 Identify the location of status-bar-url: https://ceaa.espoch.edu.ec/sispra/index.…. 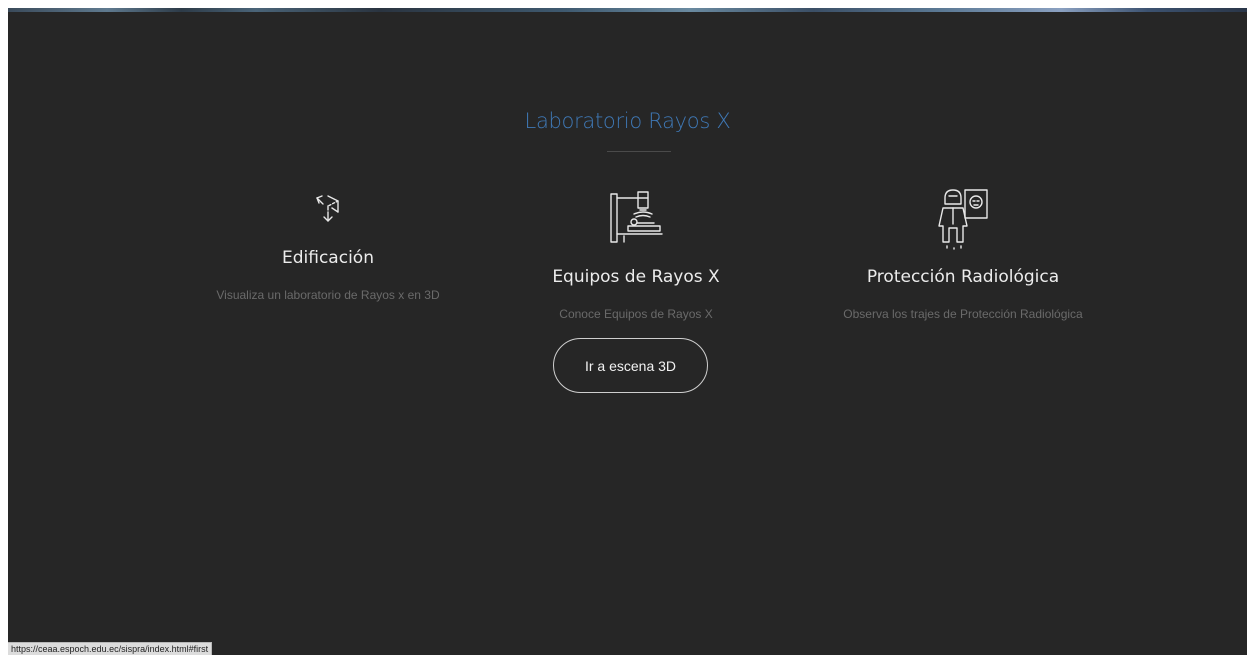
(110, 648).